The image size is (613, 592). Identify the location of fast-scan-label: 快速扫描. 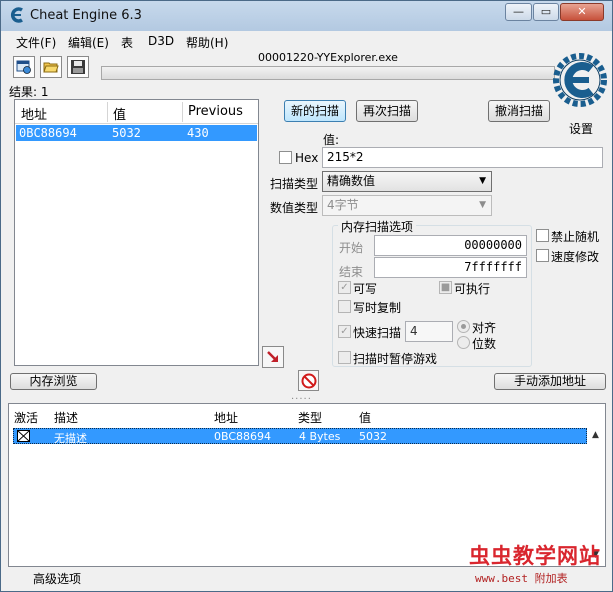
(377, 333).